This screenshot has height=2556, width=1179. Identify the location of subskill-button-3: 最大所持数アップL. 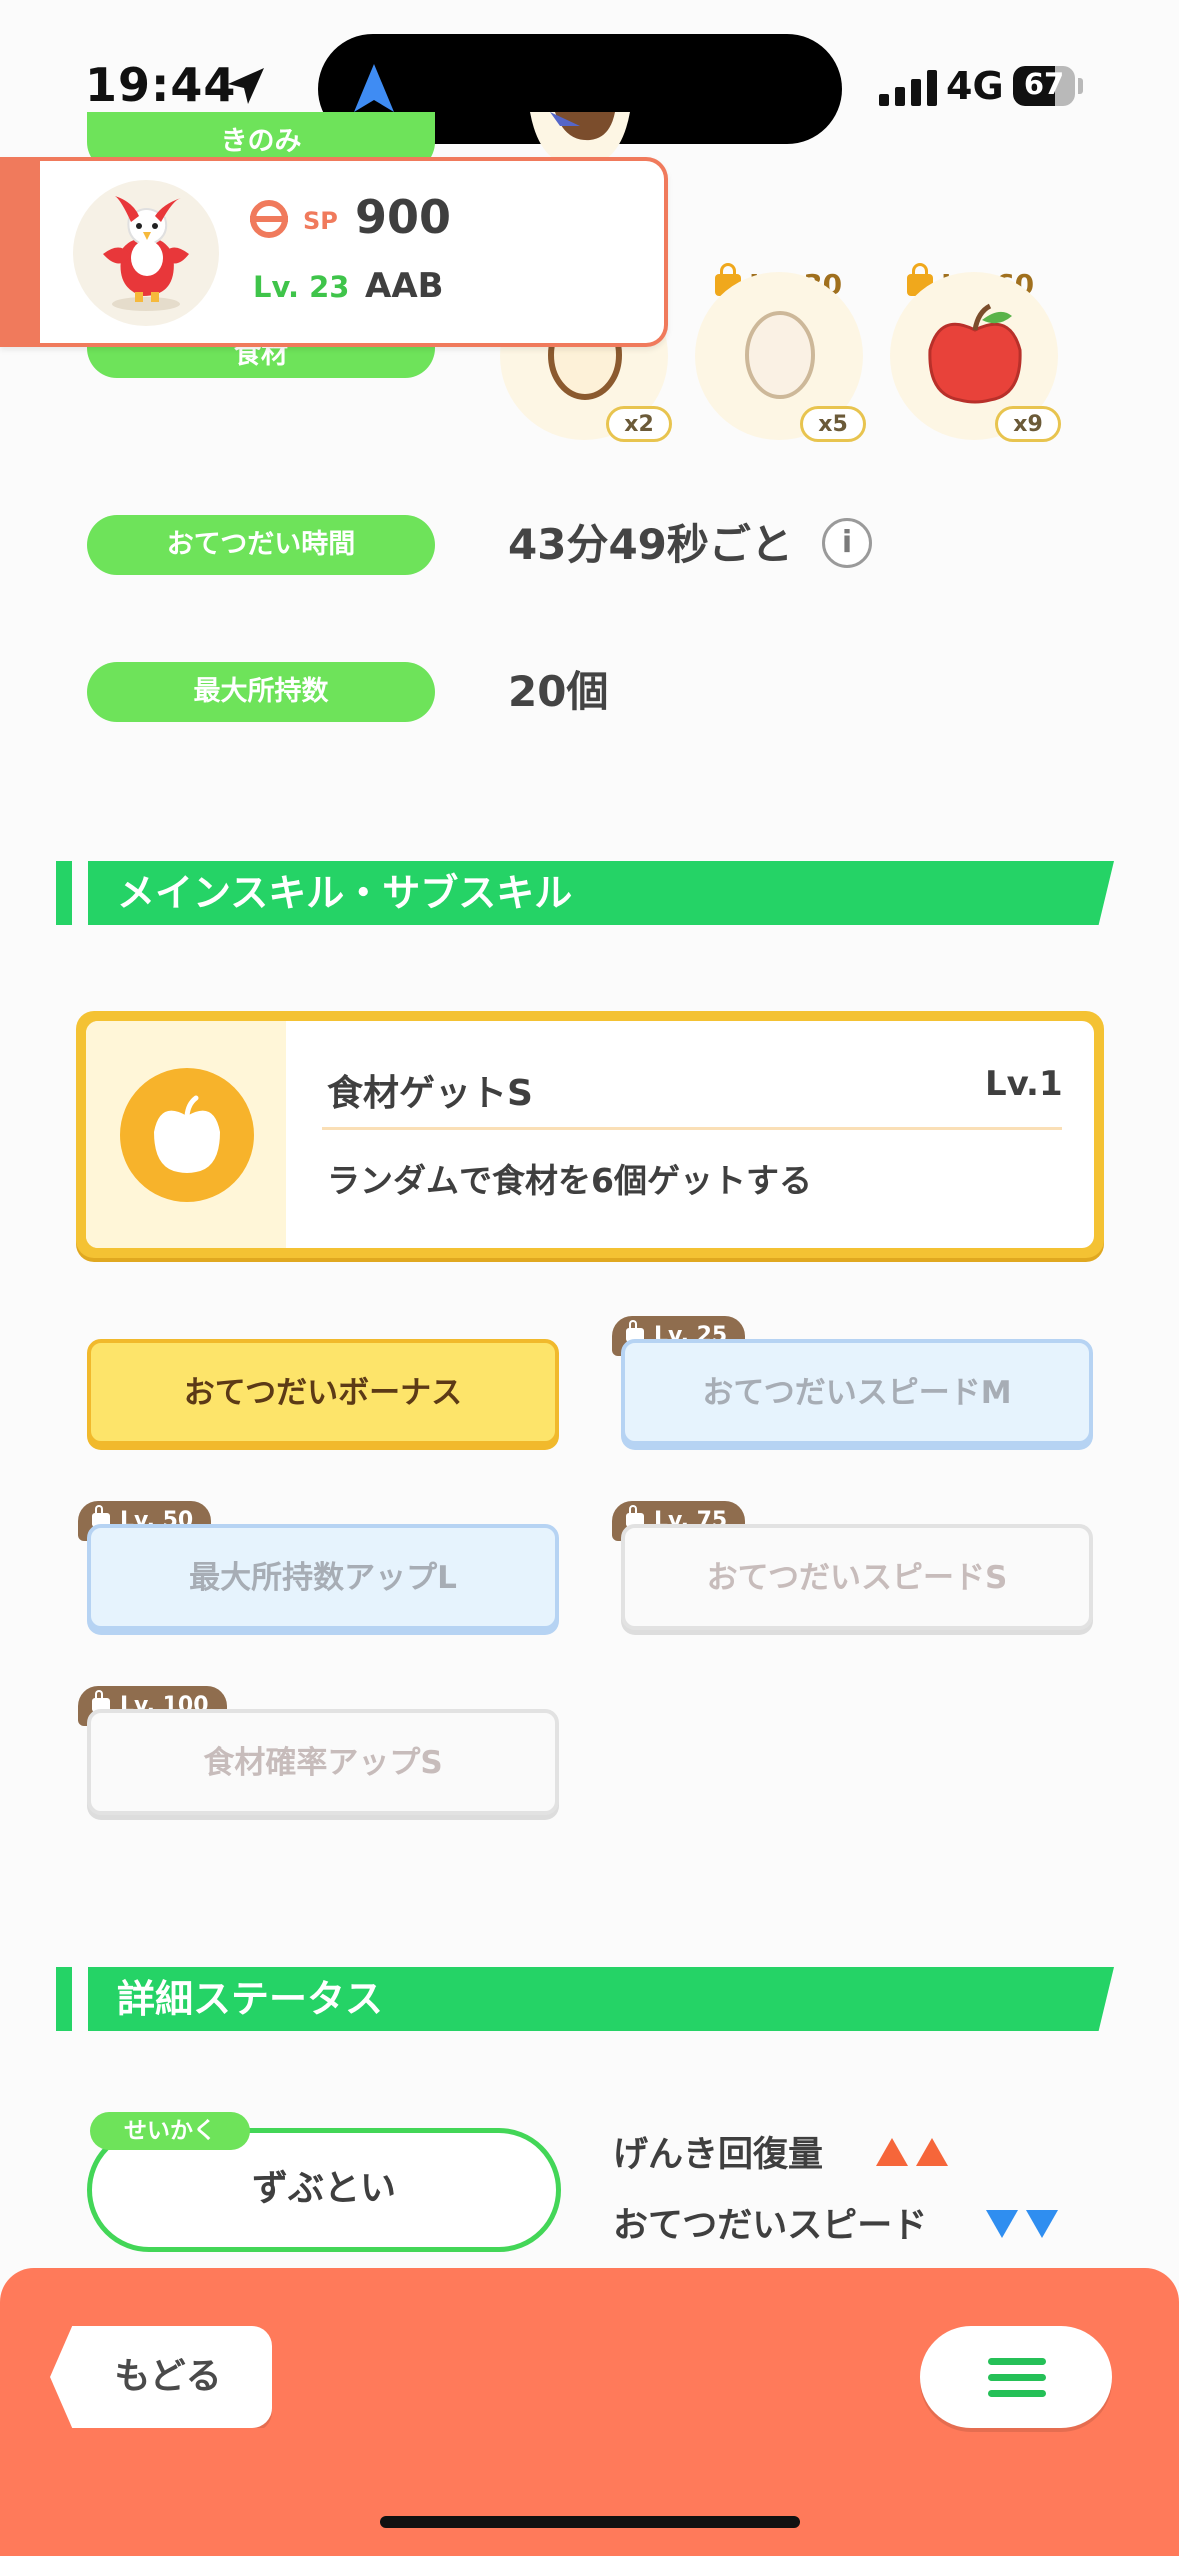
(323, 1577).